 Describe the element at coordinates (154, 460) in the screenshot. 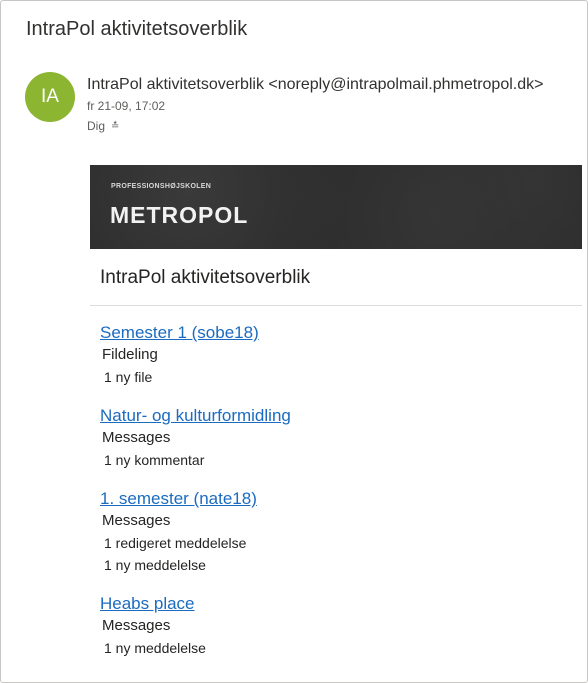

I see `activity-item: 1 ny kommentar` at that location.